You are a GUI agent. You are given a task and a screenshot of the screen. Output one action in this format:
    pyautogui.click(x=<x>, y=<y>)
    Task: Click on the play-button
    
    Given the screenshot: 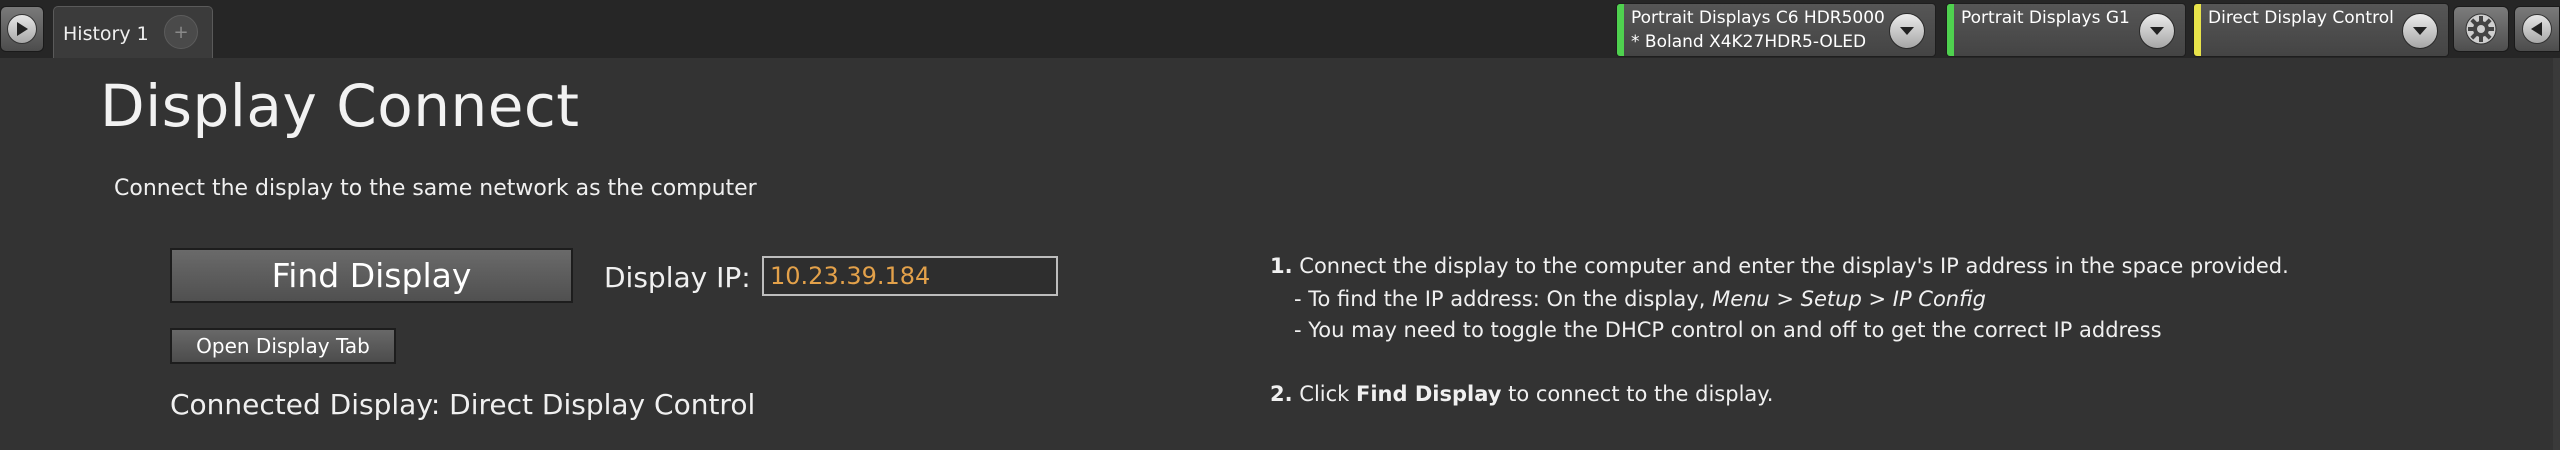 What is the action you would take?
    pyautogui.click(x=22, y=29)
    